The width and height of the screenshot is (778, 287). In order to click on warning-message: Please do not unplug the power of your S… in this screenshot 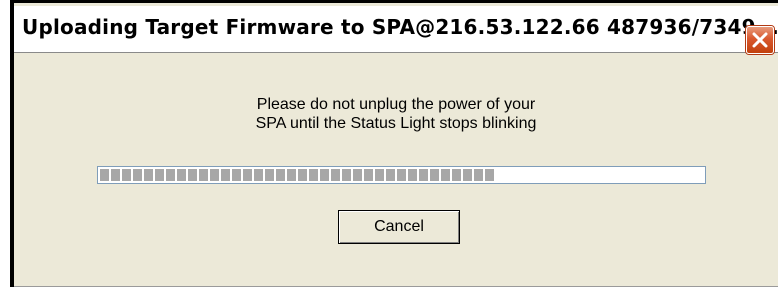, I will do `click(396, 114)`.